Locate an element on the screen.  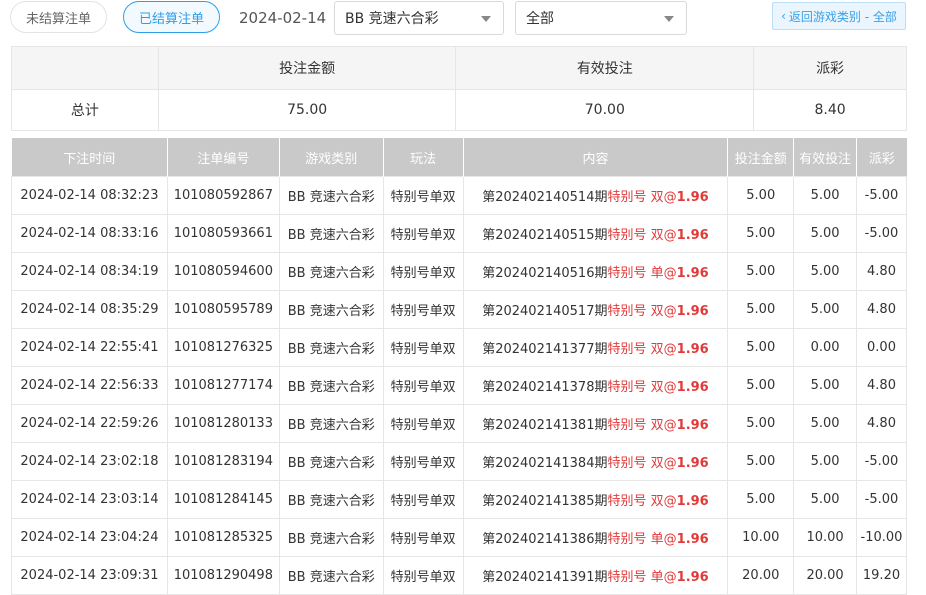
column-header-id: 注单编号 is located at coordinates (223, 157).